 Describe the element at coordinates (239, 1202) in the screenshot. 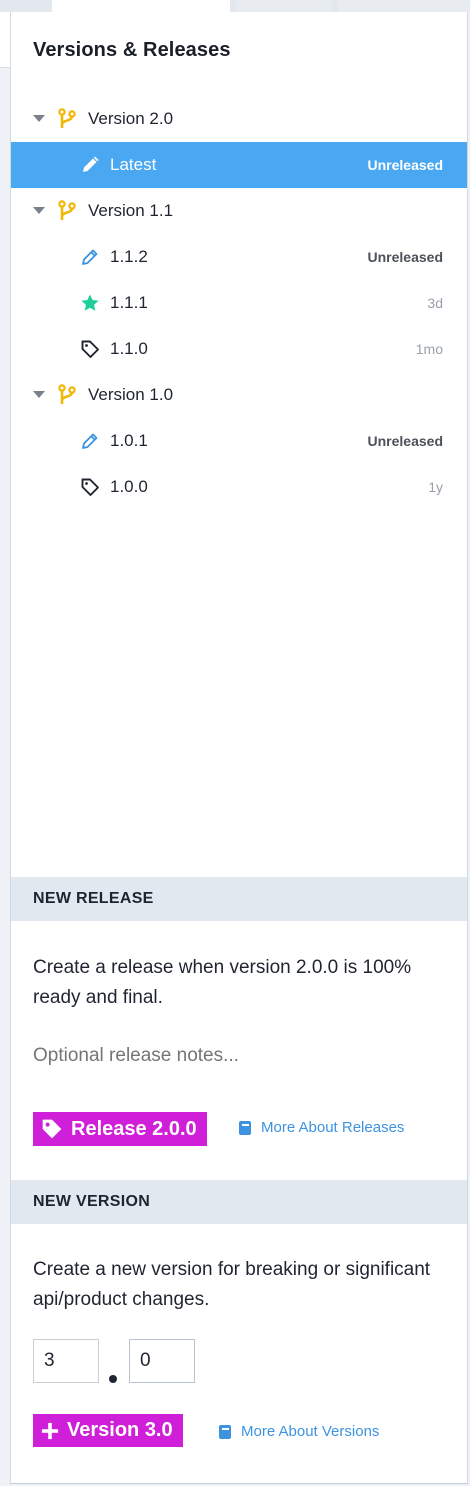

I see `new-version-heading: NEW VERSION` at that location.